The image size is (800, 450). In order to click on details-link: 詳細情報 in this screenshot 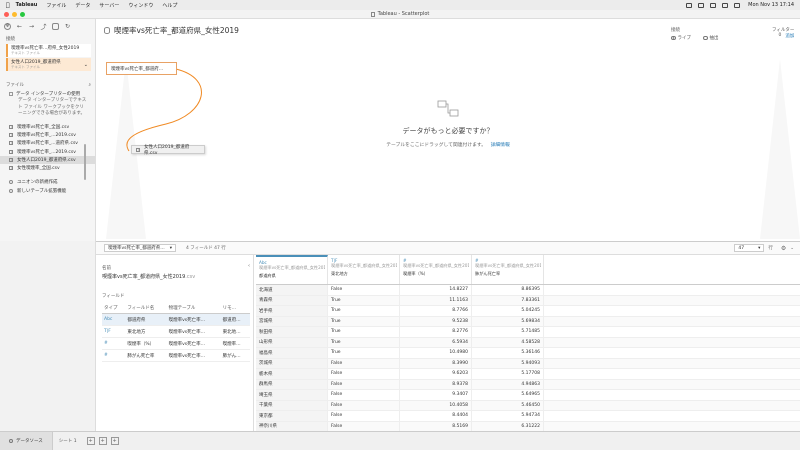, I will do `click(500, 145)`.